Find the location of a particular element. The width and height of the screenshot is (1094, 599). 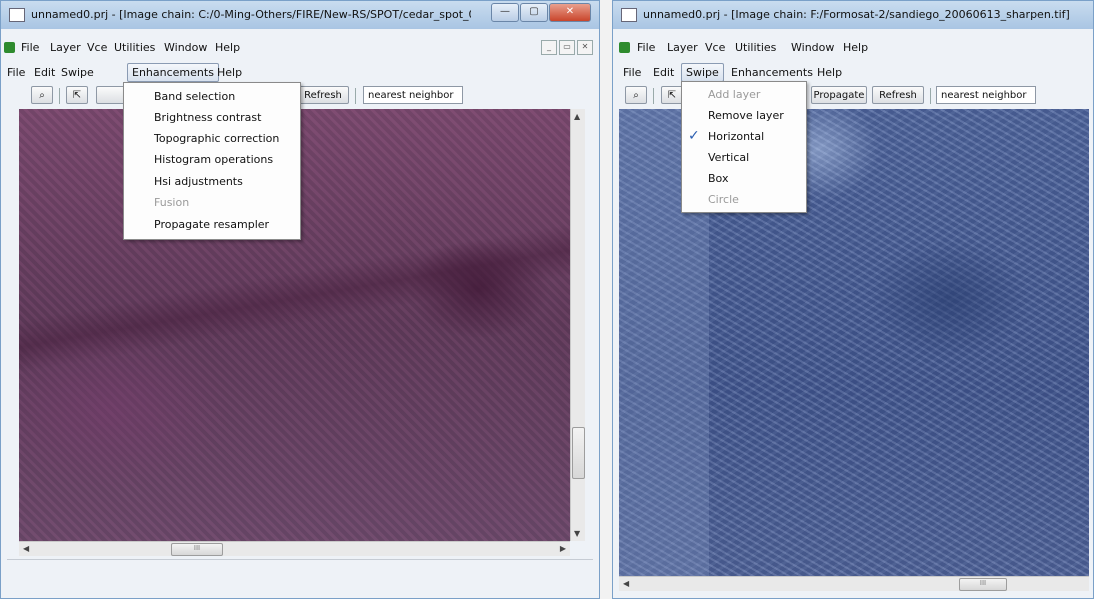

menu-item-box: Box is located at coordinates (744, 178).